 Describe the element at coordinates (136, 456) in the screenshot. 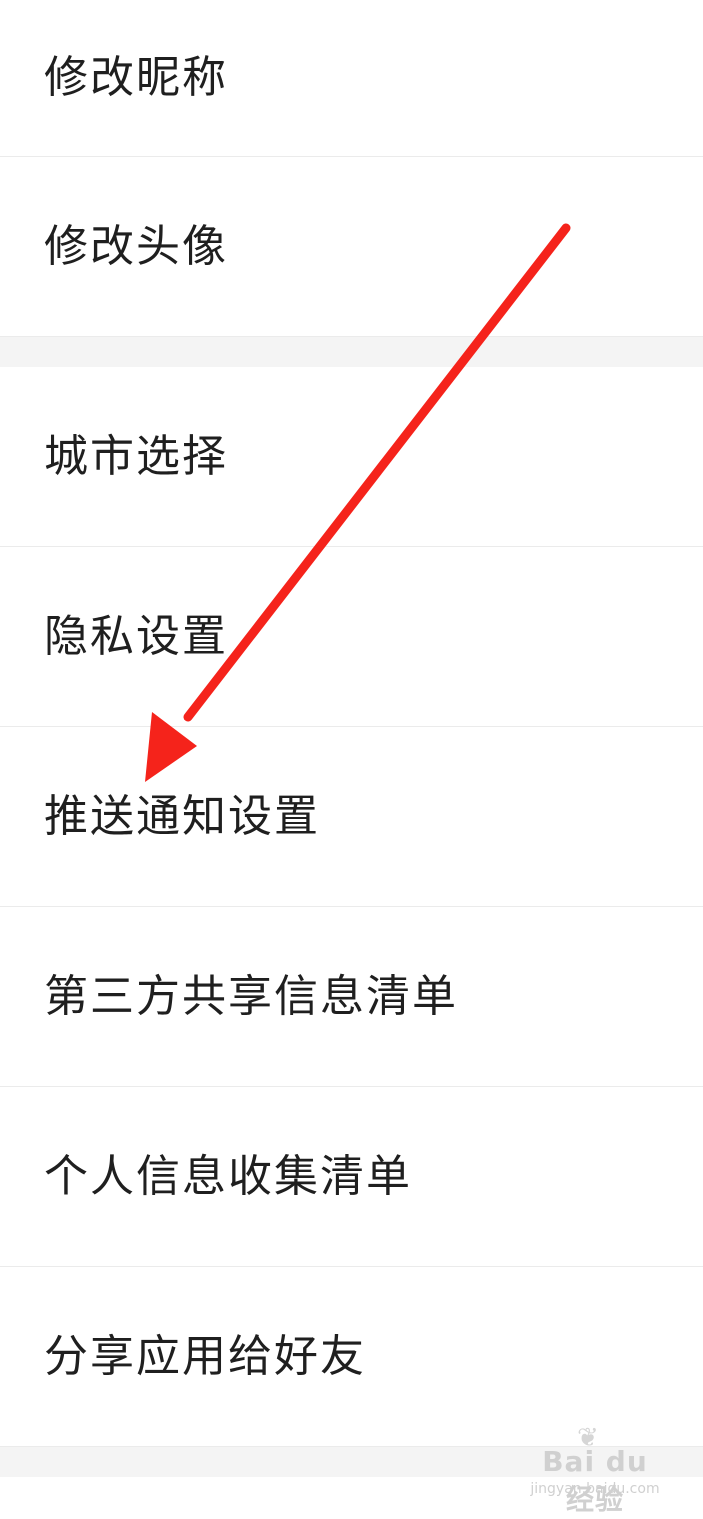

I see `menu-item-label: 城市选择` at that location.